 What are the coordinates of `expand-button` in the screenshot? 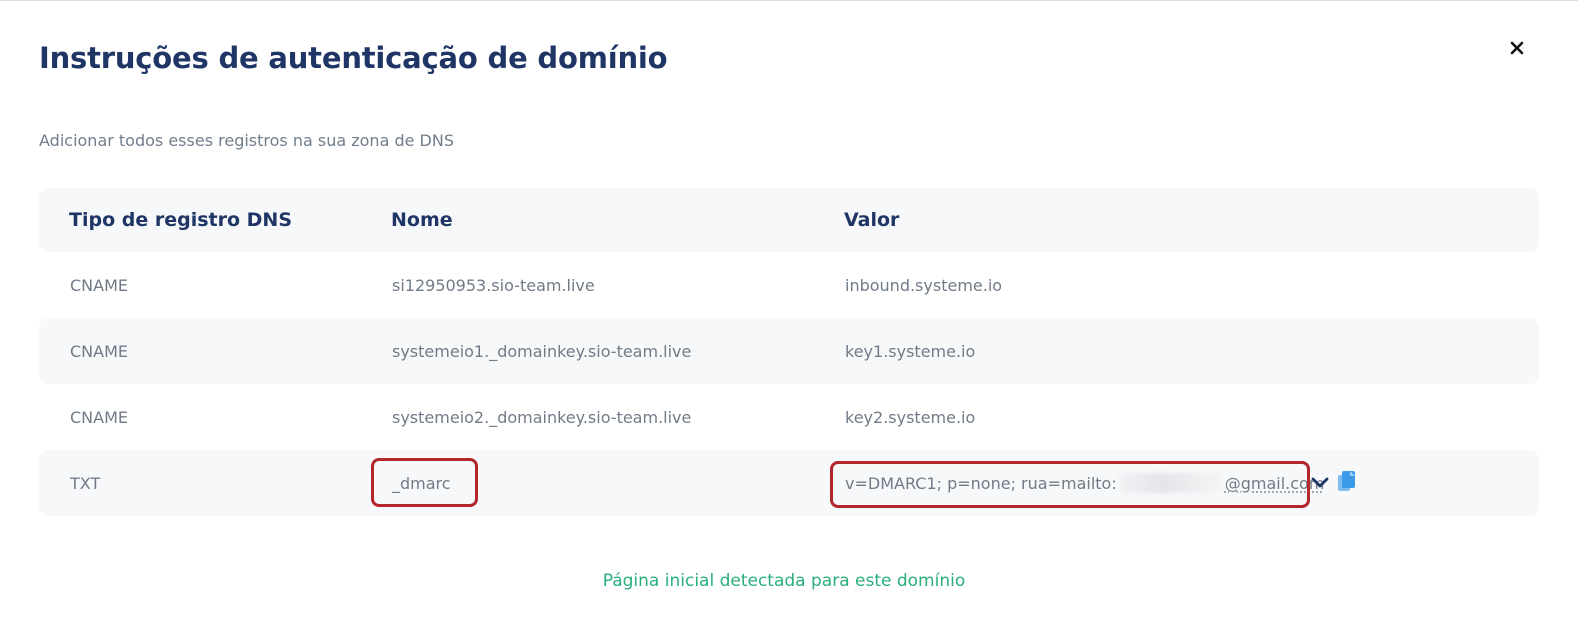 It's located at (1320, 483).